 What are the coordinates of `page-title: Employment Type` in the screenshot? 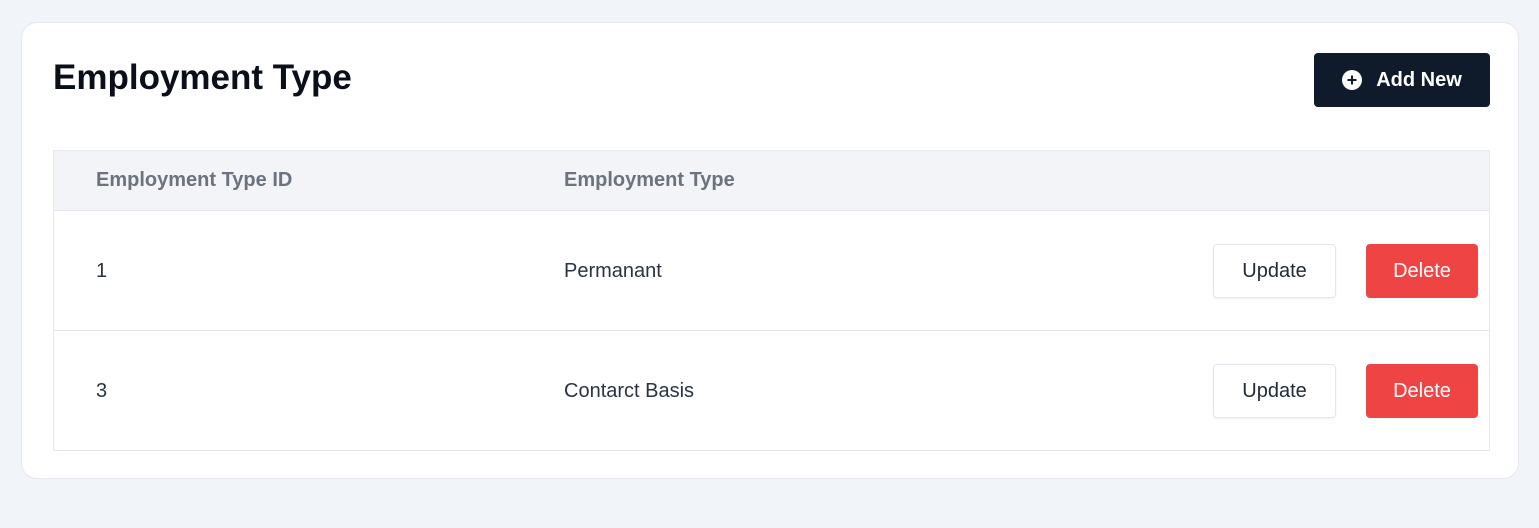 It's located at (202, 77).